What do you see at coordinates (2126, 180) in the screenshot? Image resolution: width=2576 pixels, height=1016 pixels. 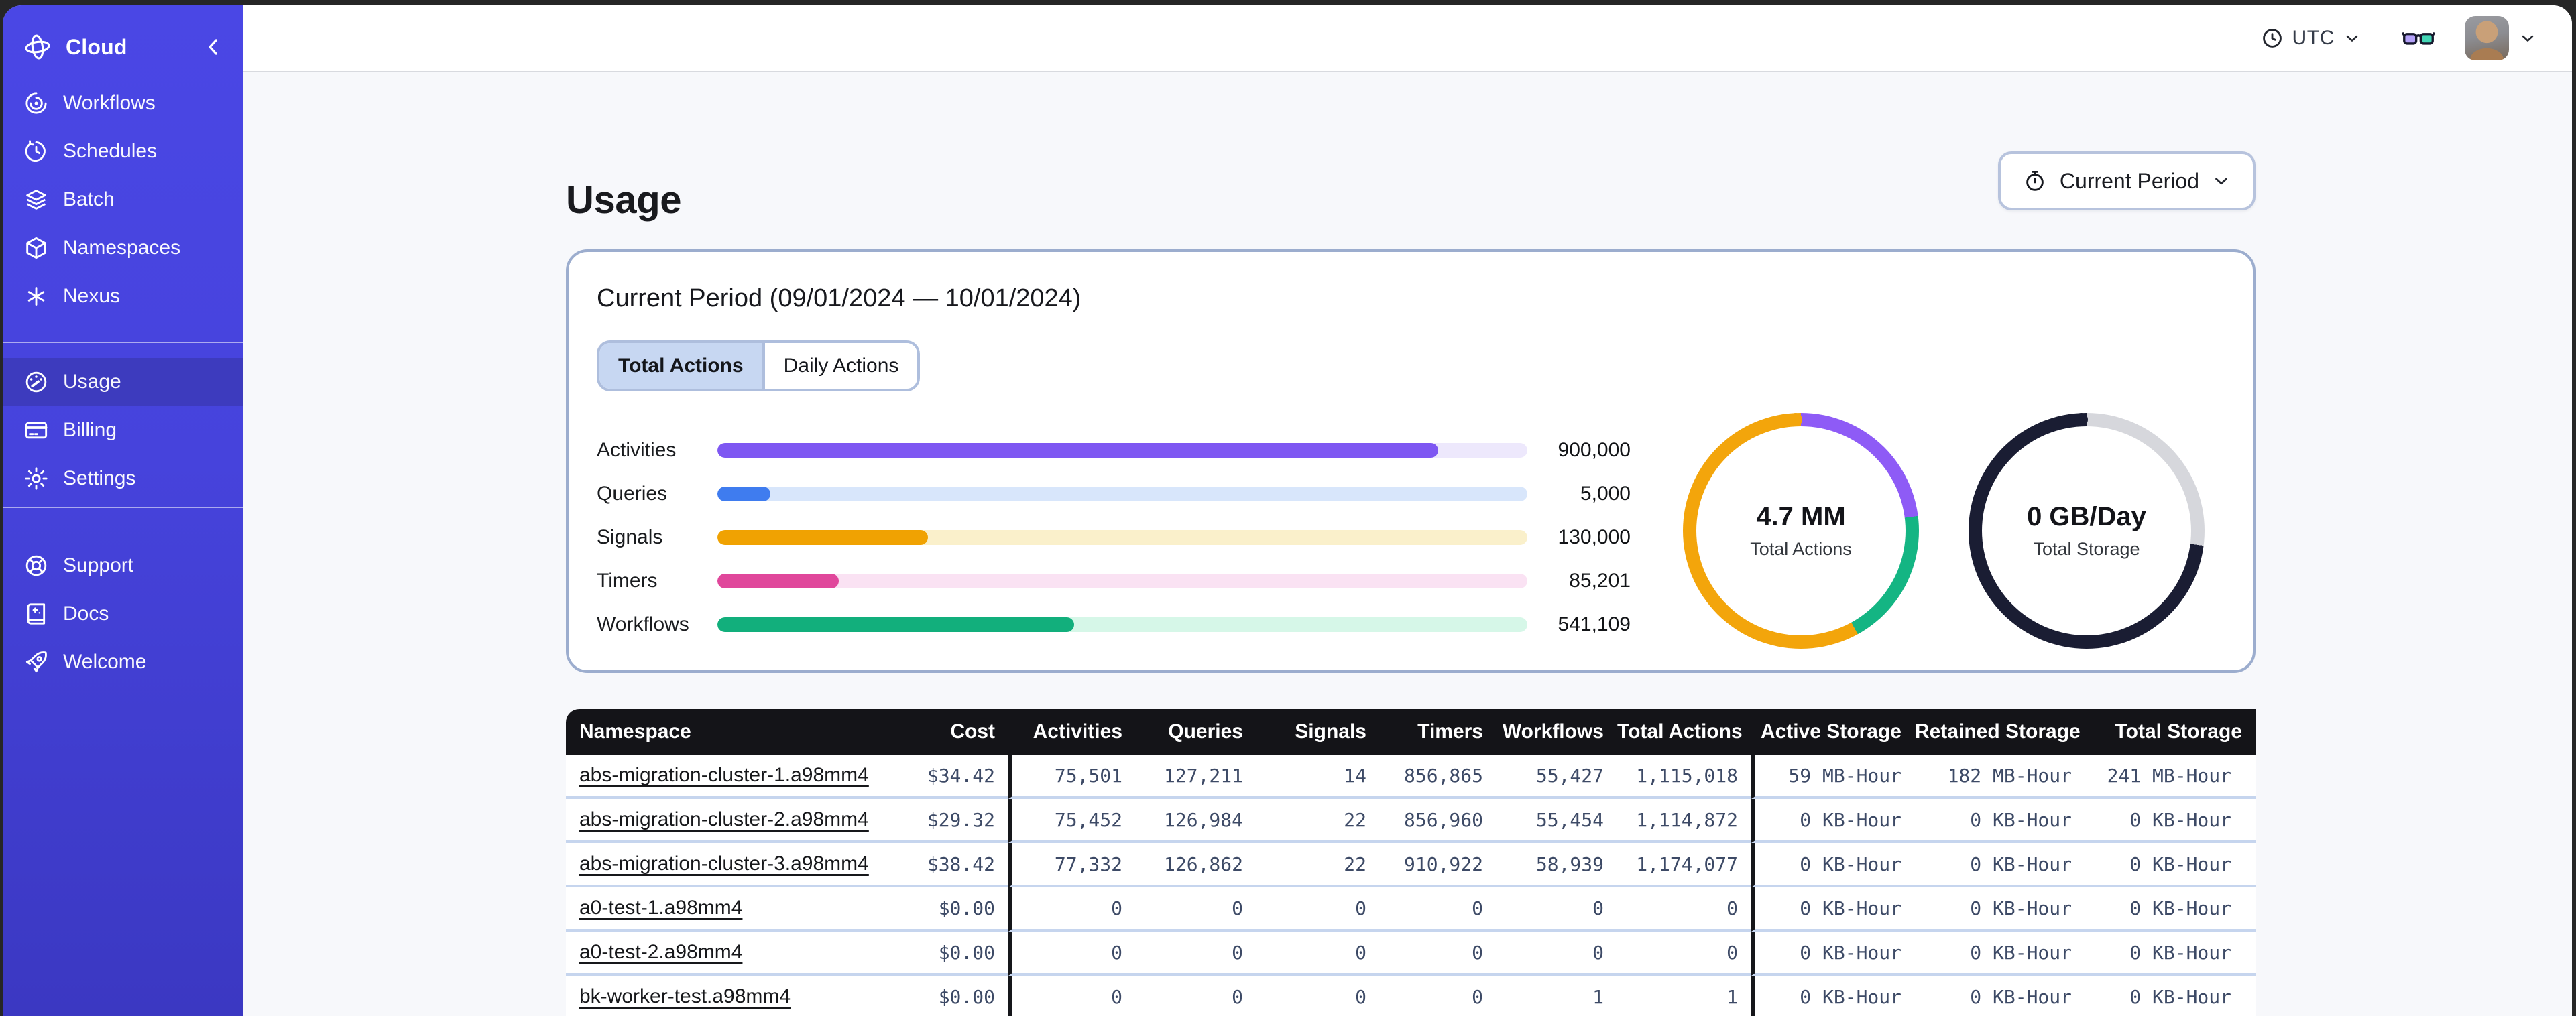 I see `period-selector-button: Current Period` at bounding box center [2126, 180].